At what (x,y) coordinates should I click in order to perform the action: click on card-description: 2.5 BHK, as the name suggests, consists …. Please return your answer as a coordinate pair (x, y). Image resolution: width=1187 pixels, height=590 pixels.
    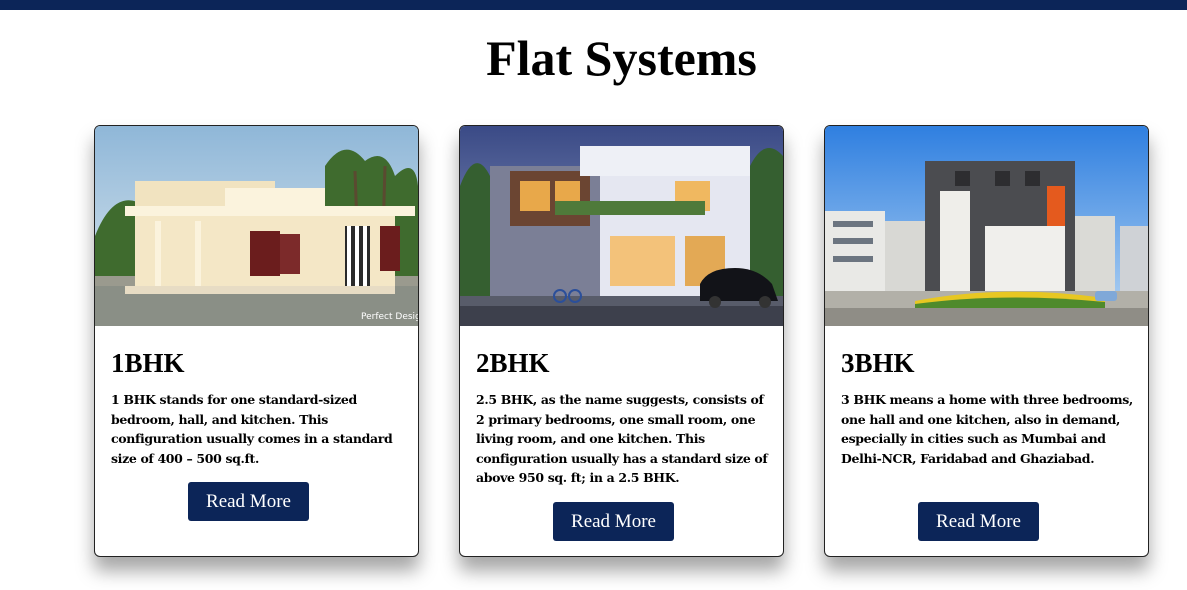
    Looking at the image, I should click on (622, 439).